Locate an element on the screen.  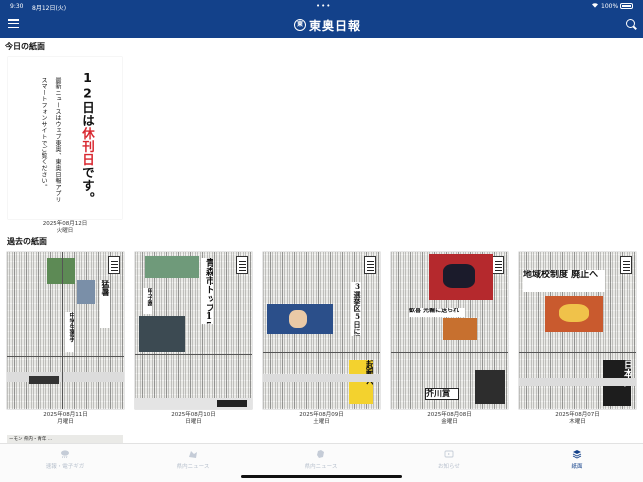
past-paper-date-label: 2025年08月09日 土曜日 is located at coordinates (321, 419).